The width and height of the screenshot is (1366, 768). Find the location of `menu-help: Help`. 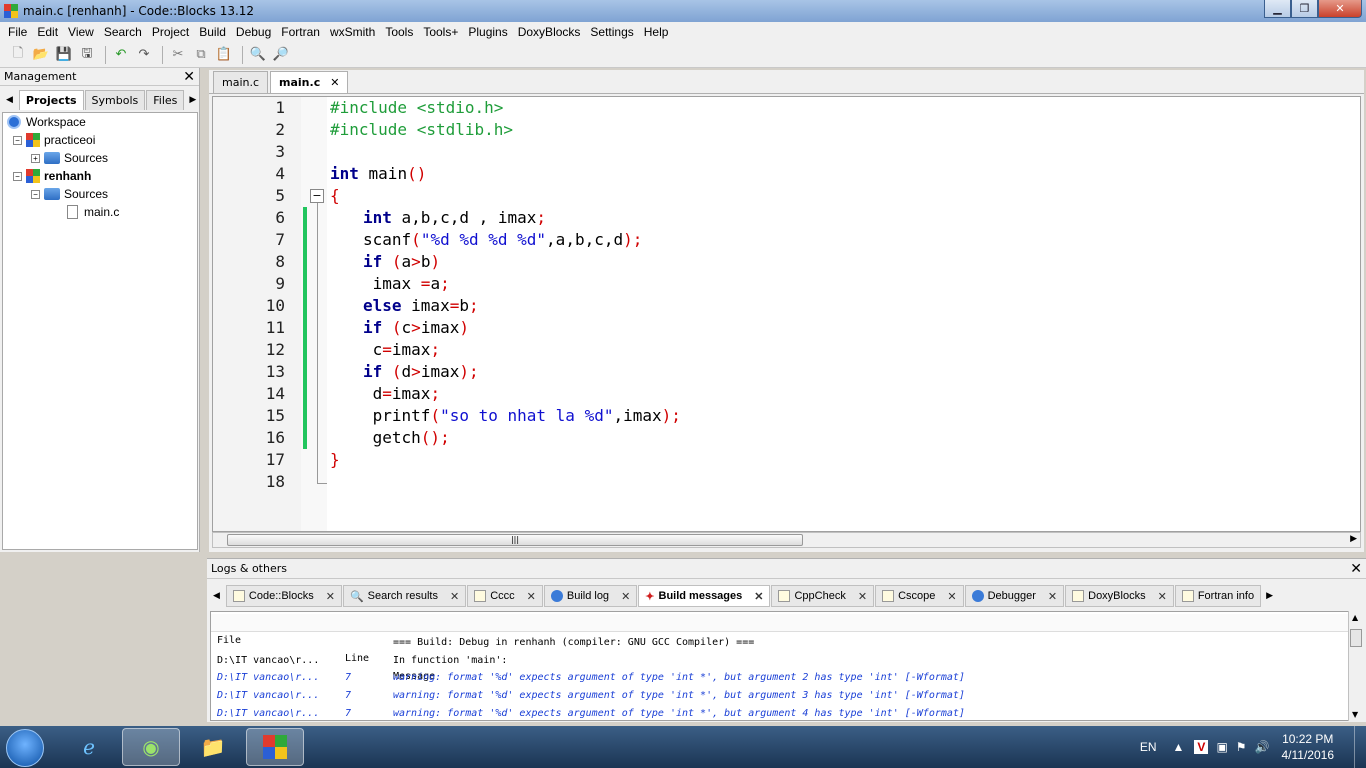

menu-help: Help is located at coordinates (656, 32).